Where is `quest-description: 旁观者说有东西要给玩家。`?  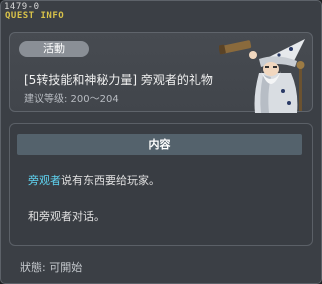 quest-description: 旁观者说有东西要给玩家。 is located at coordinates (94, 180).